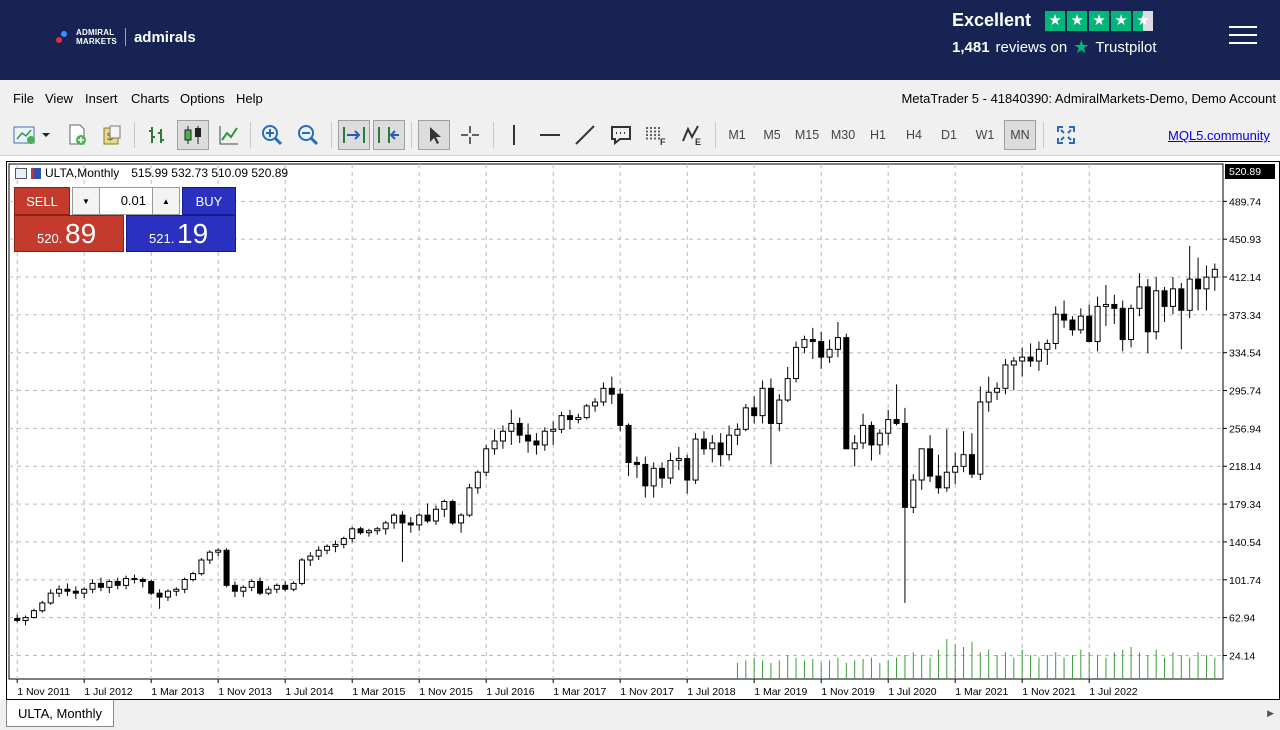 The height and width of the screenshot is (730, 1280). Describe the element at coordinates (1020, 135) in the screenshot. I see `timeframe-mn: MN` at that location.